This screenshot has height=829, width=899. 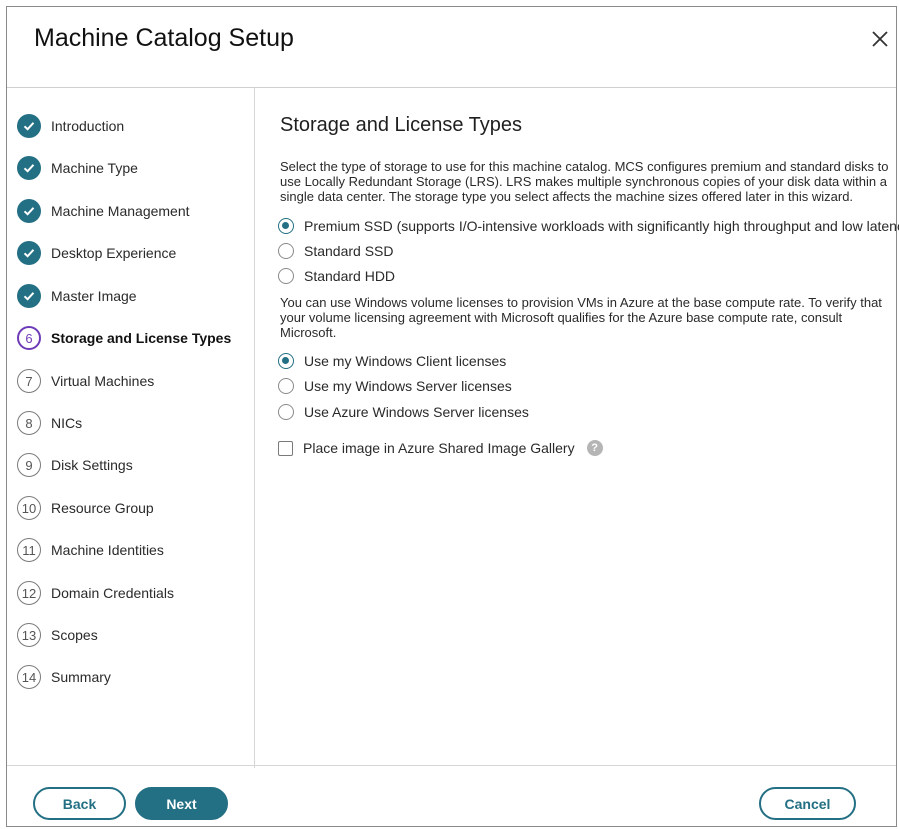 I want to click on license-option-windows-client: Use my Windows Client licenses, so click(x=392, y=361).